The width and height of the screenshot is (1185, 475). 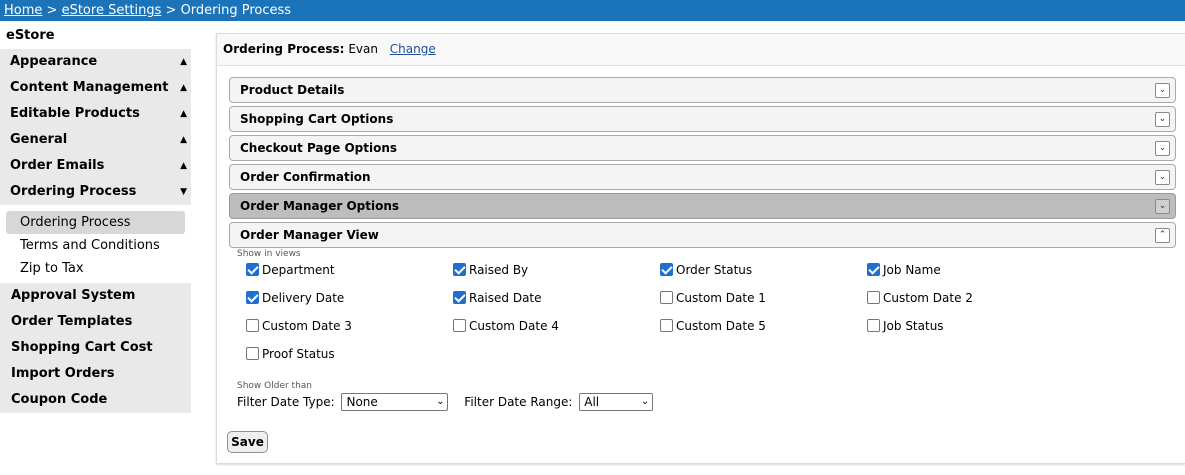 I want to click on checkbox-job-name: Job Name, so click(x=904, y=270).